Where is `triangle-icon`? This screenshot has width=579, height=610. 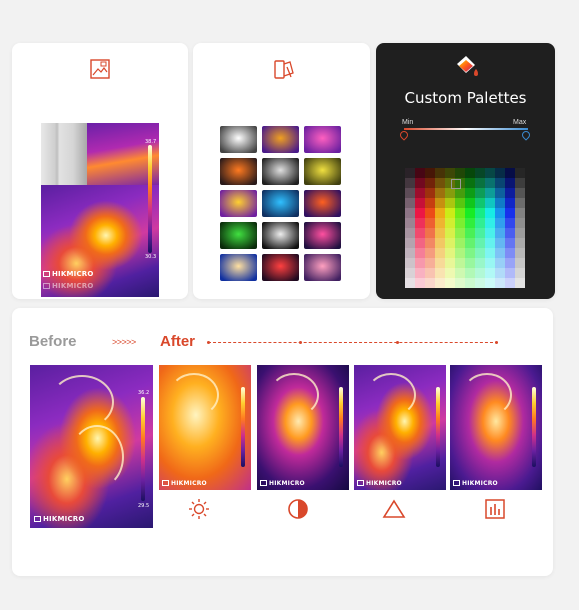
triangle-icon is located at coordinates (394, 509).